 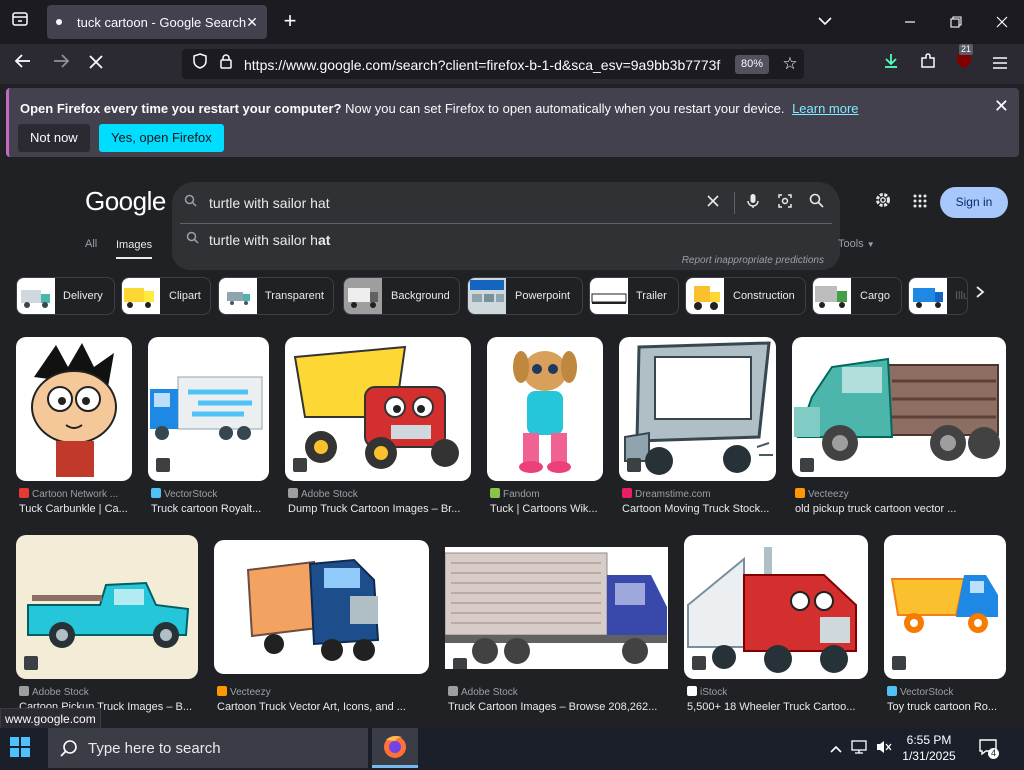 What do you see at coordinates (816, 203) in the screenshot?
I see `search-submit-icon` at bounding box center [816, 203].